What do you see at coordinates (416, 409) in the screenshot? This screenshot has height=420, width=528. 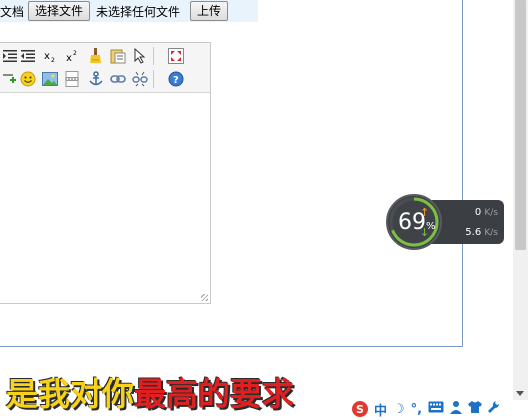 I see `punctuation-icon: °,` at bounding box center [416, 409].